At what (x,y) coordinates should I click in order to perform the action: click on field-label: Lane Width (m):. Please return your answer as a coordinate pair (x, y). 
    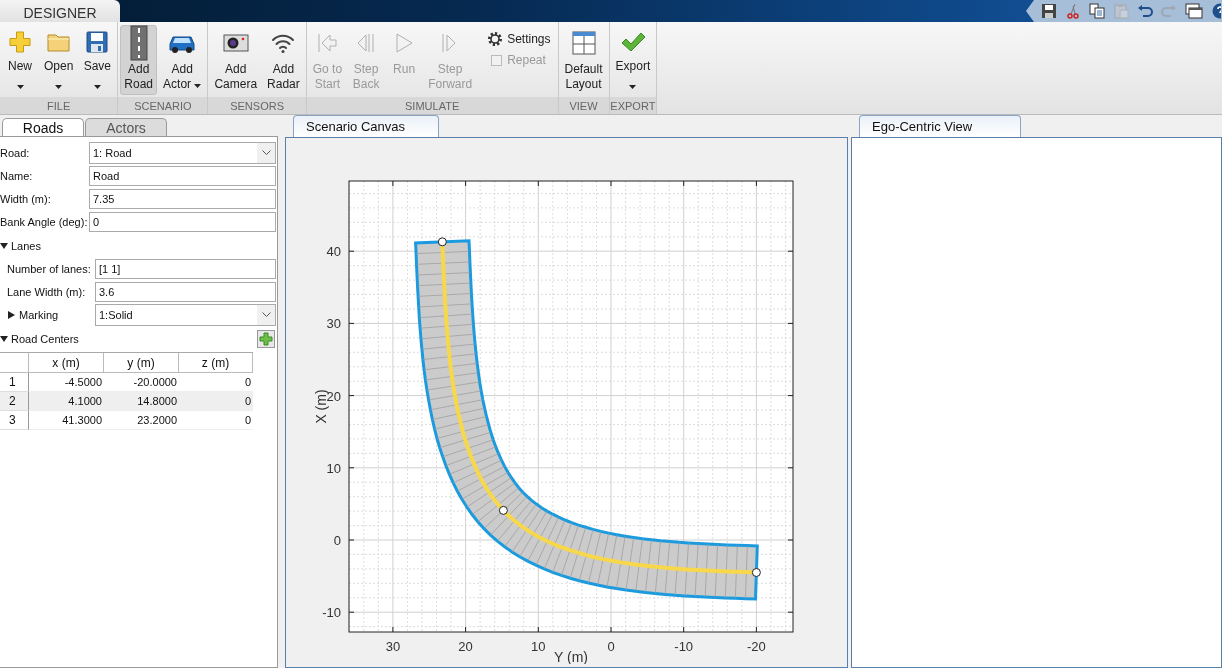
    Looking at the image, I should click on (46, 292).